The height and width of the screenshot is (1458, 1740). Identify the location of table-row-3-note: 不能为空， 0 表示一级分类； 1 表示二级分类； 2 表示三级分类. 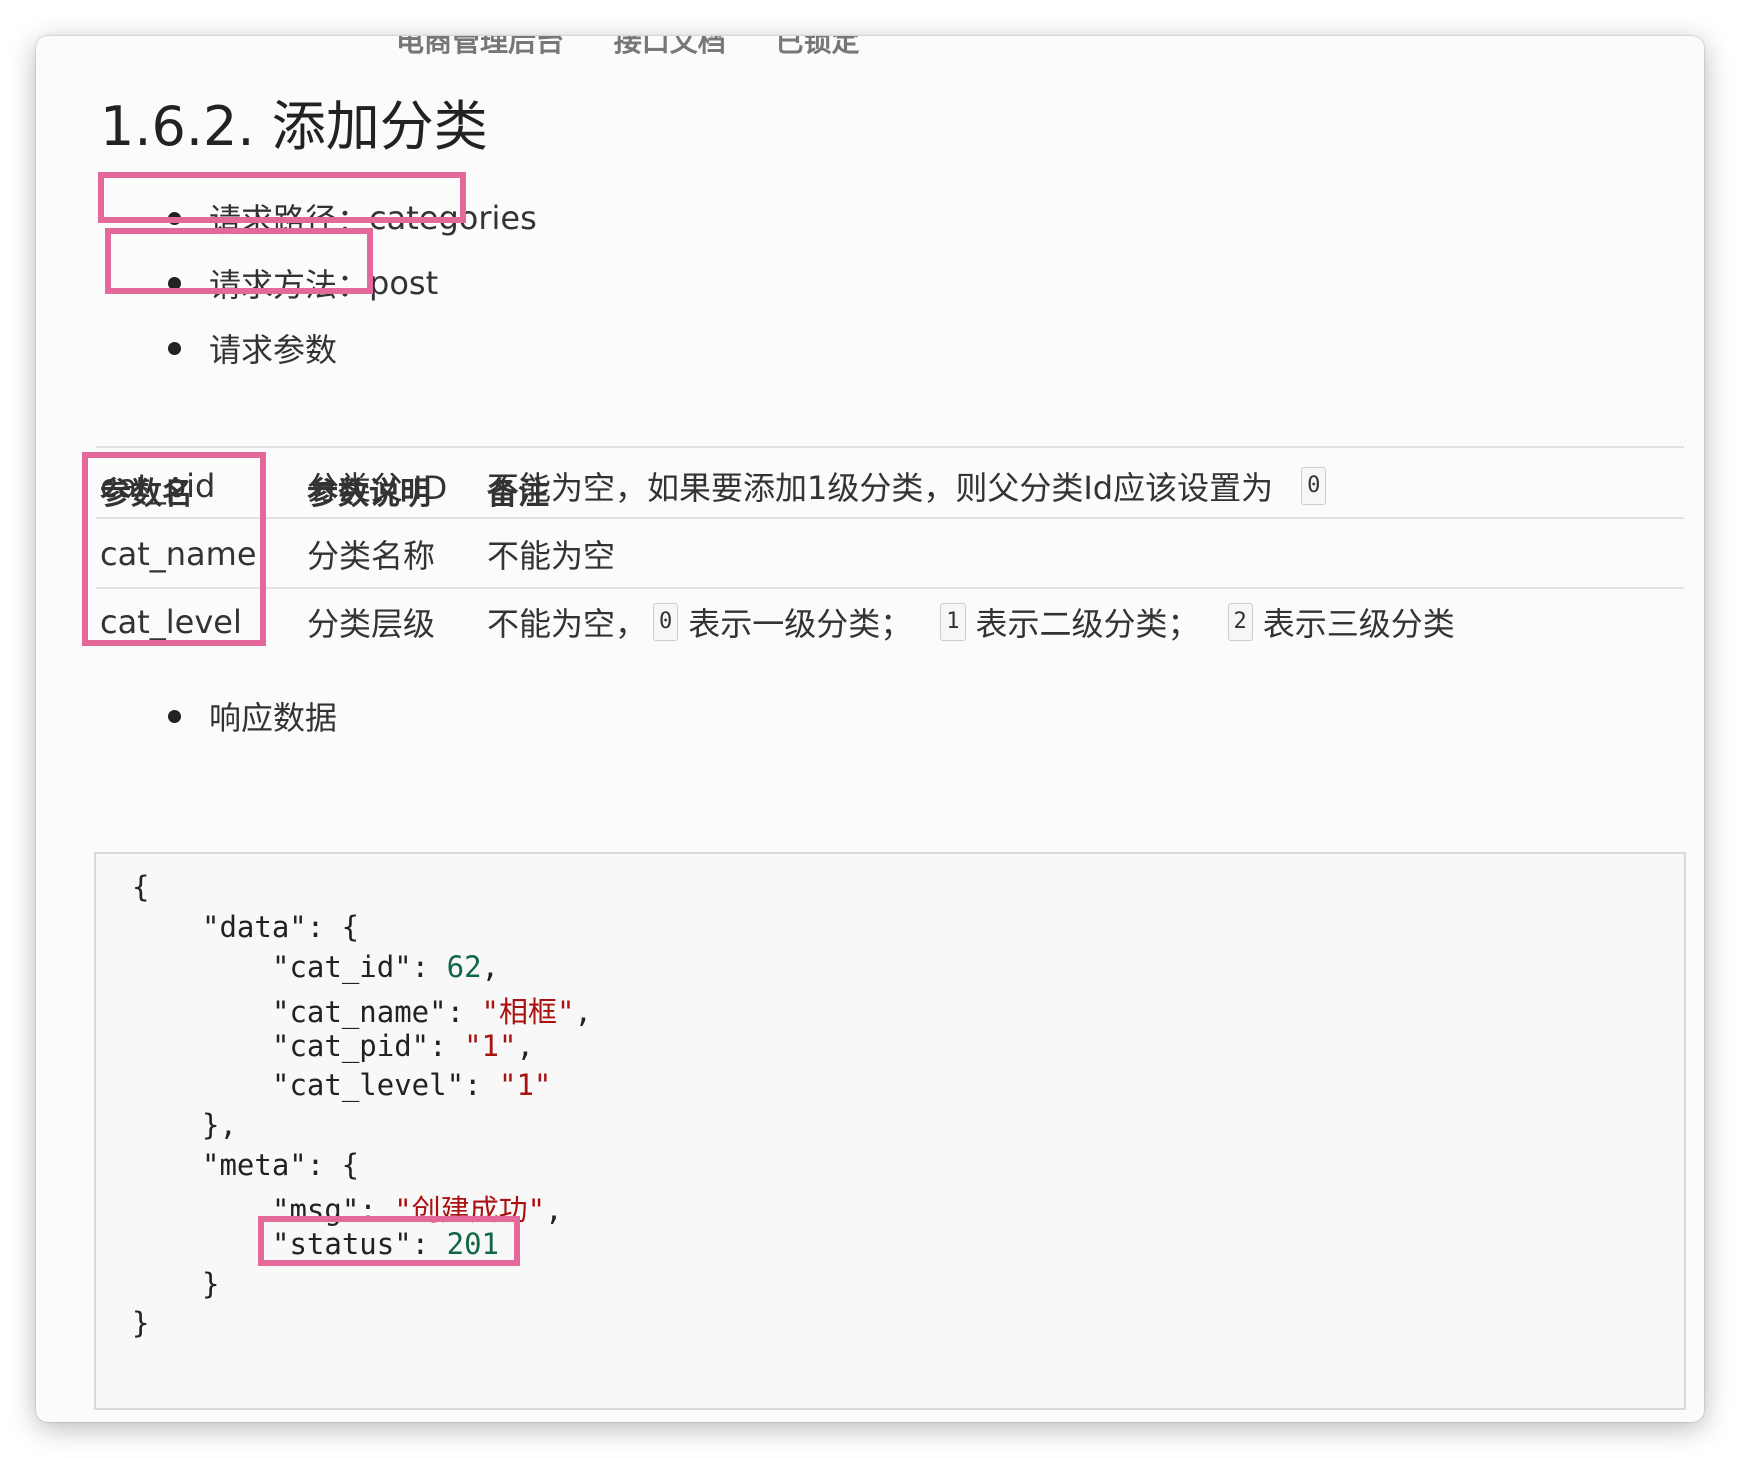
(971, 623).